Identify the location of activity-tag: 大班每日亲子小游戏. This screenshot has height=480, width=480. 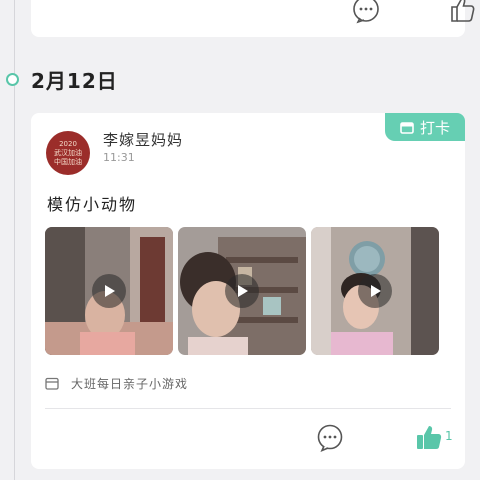
(116, 383).